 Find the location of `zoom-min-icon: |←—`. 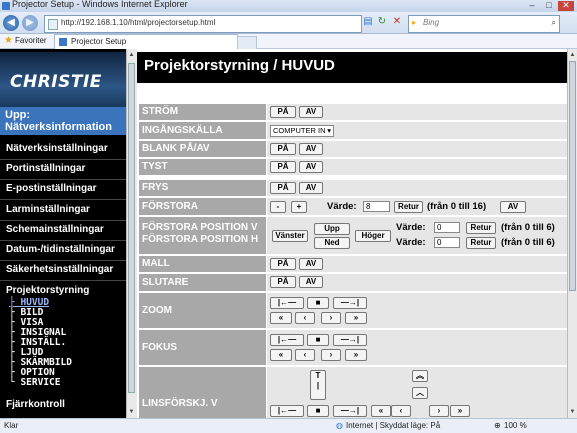

zoom-min-icon: |←— is located at coordinates (287, 303).